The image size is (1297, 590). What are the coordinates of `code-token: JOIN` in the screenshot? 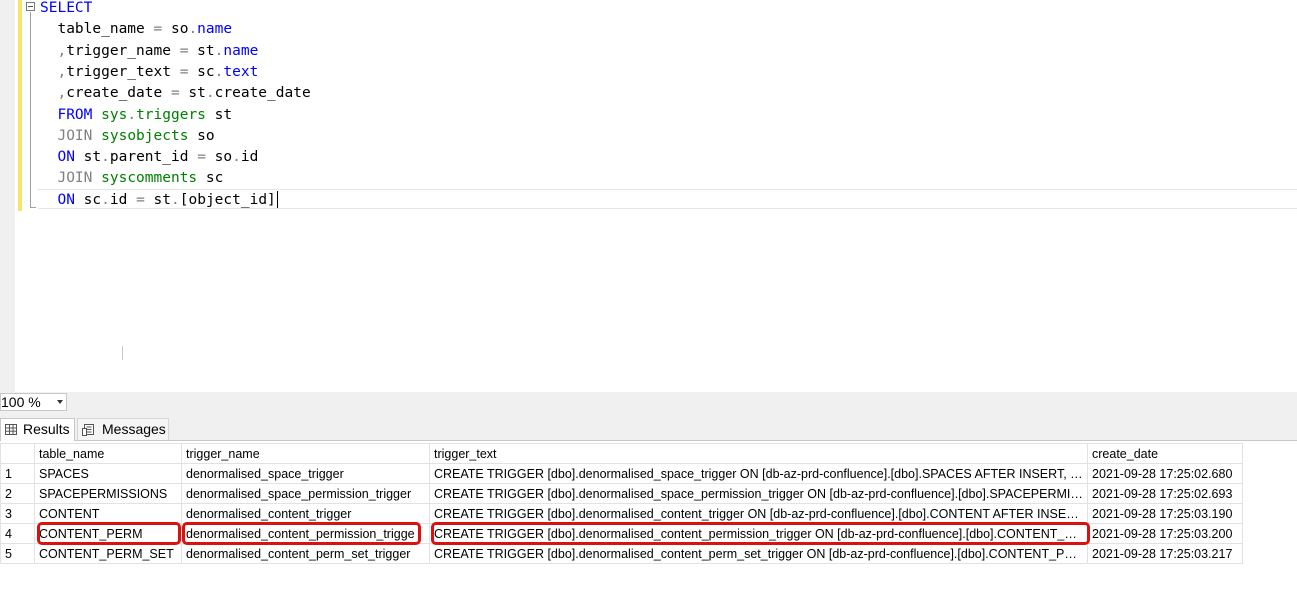 It's located at (75, 178).